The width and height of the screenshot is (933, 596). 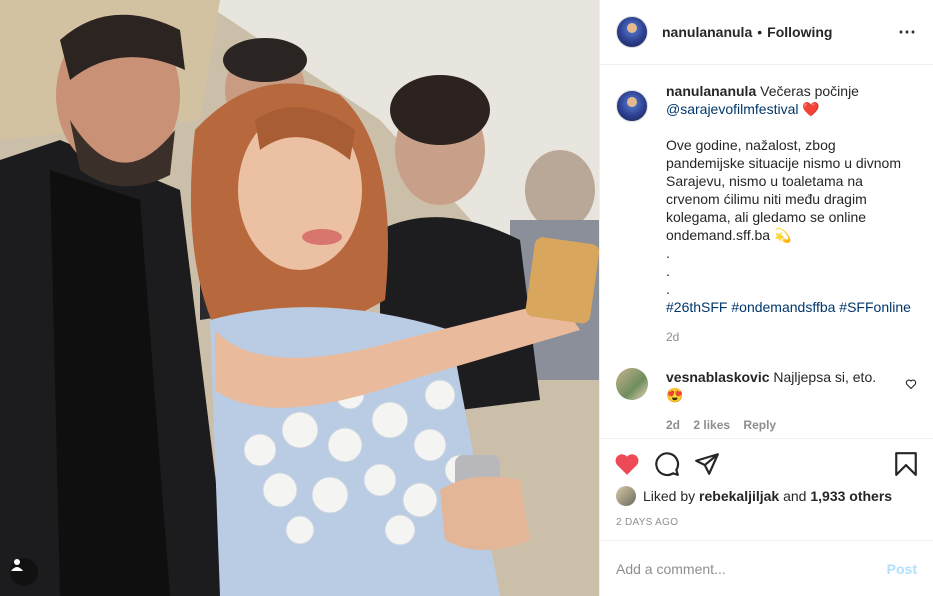 What do you see at coordinates (707, 32) in the screenshot?
I see `author-username: nanulananula` at bounding box center [707, 32].